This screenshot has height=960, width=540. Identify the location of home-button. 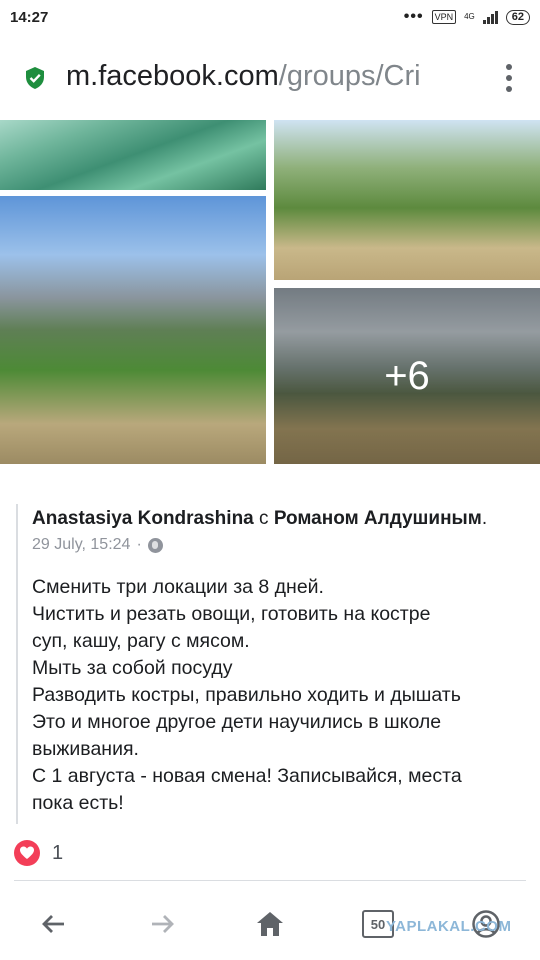
(270, 924).